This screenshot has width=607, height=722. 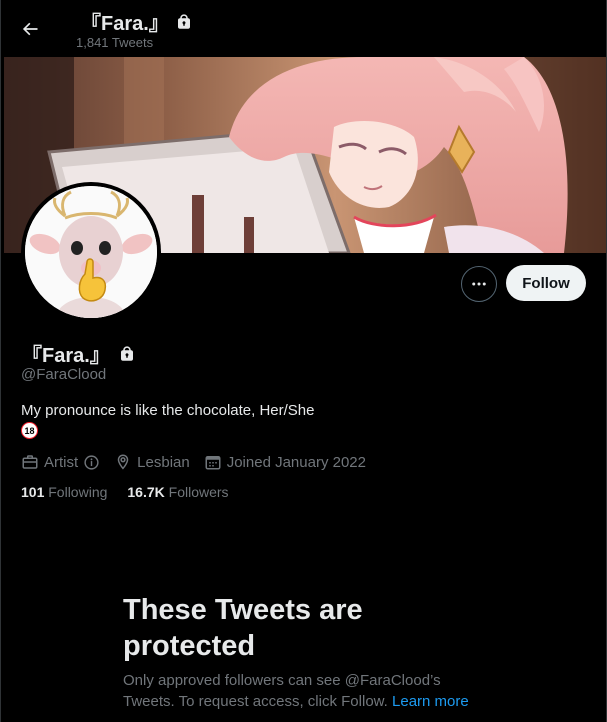 What do you see at coordinates (163, 462) in the screenshot?
I see `location-text: Lesbian` at bounding box center [163, 462].